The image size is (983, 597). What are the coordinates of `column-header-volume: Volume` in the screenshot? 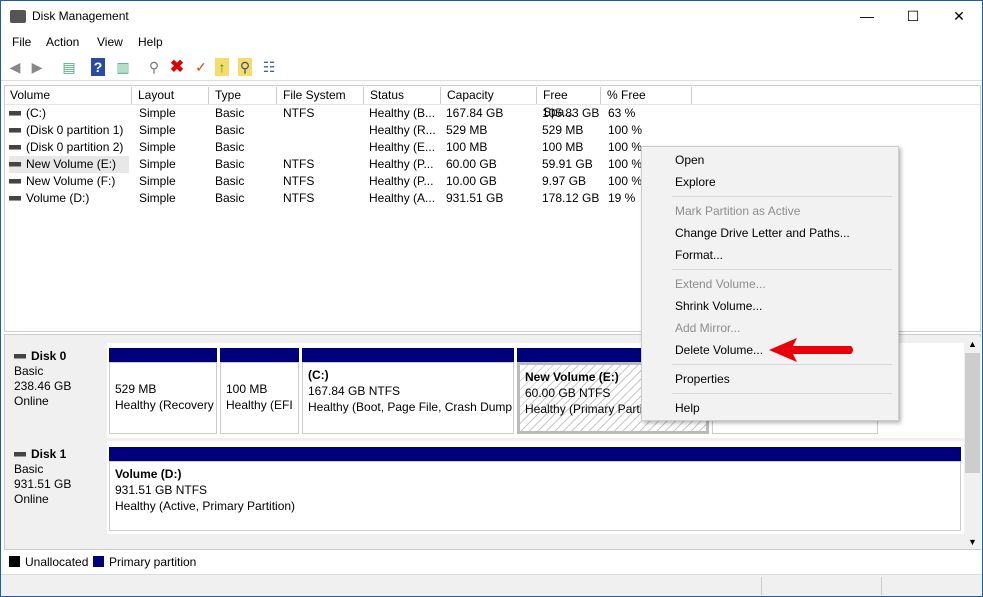 It's located at (68, 95).